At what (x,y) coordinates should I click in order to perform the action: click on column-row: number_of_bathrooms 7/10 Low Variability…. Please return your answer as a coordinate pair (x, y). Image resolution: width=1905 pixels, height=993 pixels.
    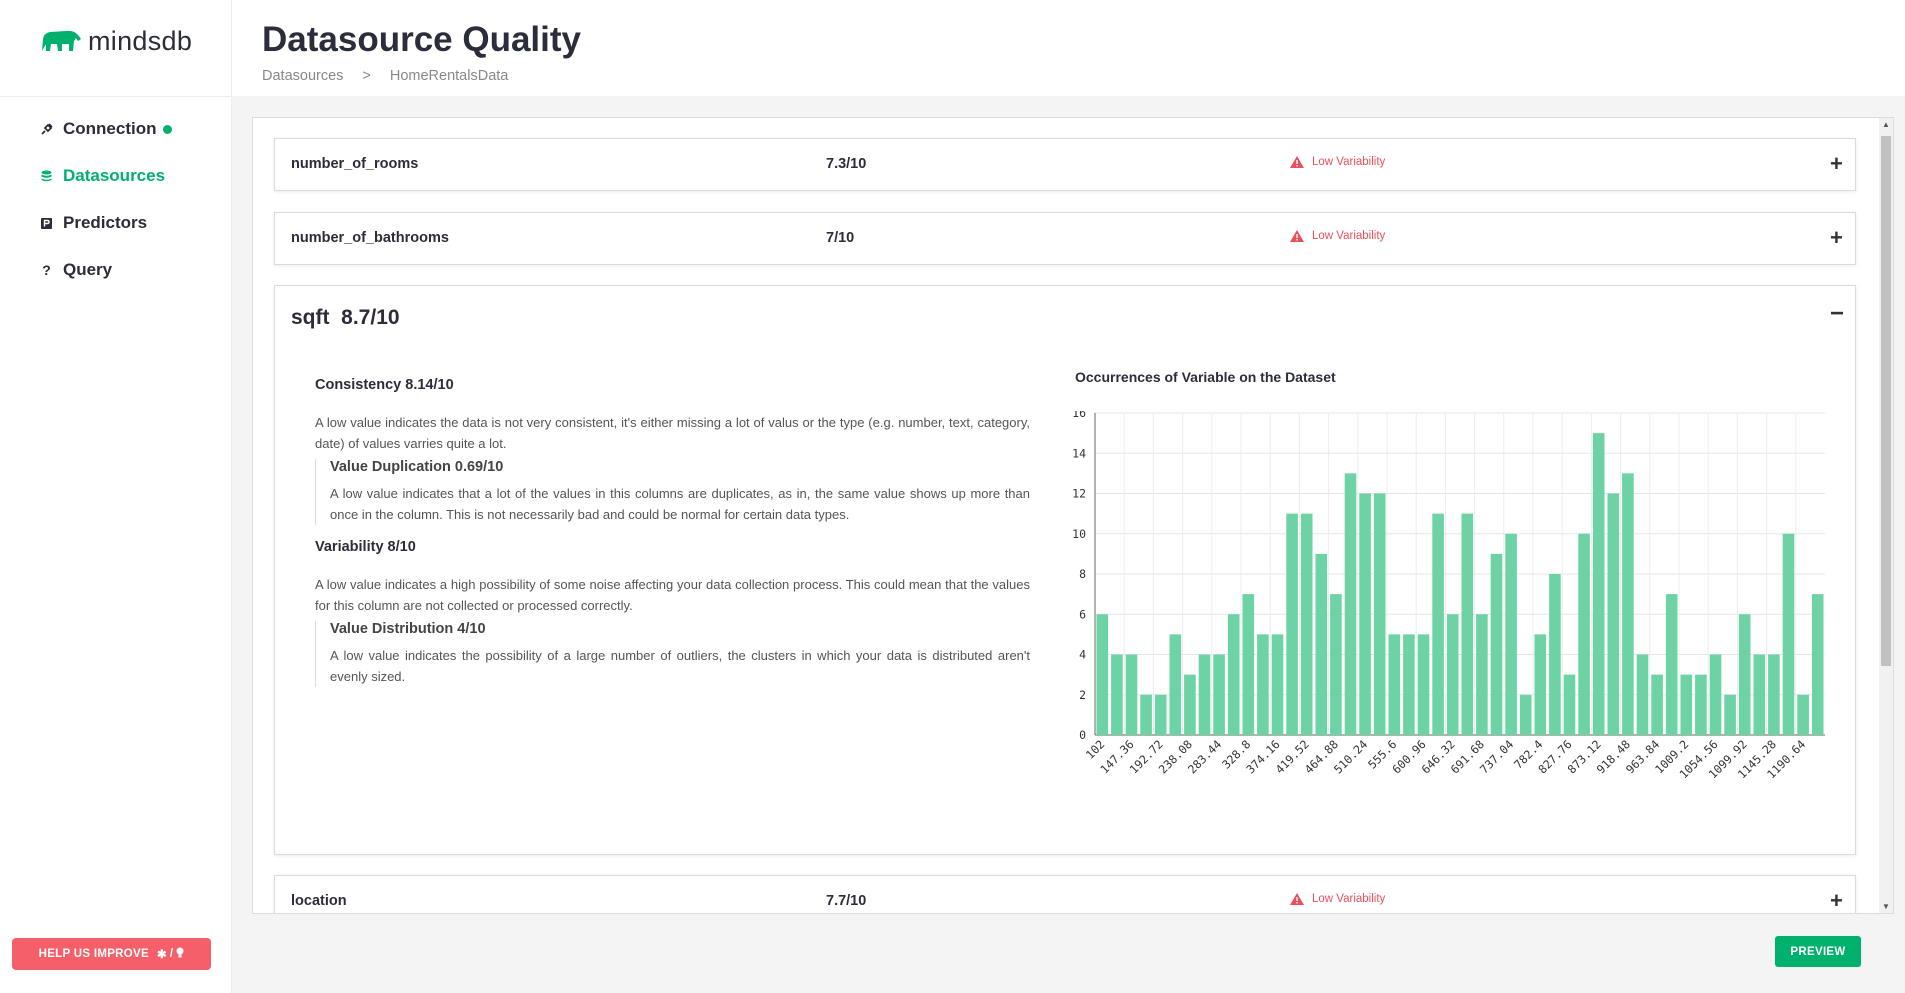
    Looking at the image, I should click on (1065, 238).